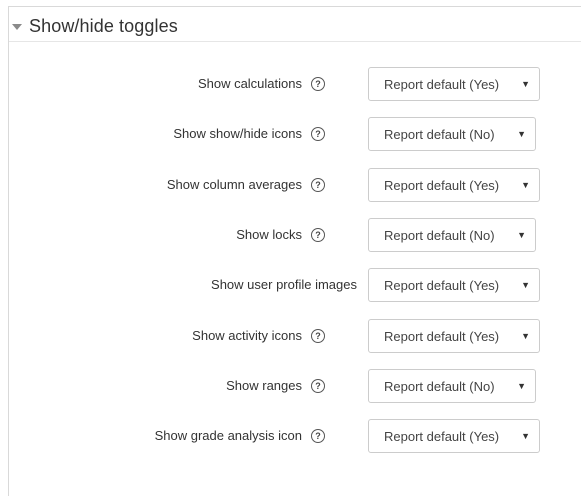 Image resolution: width=581 pixels, height=496 pixels. I want to click on setting-label: Show grade analysis icon?, so click(240, 436).